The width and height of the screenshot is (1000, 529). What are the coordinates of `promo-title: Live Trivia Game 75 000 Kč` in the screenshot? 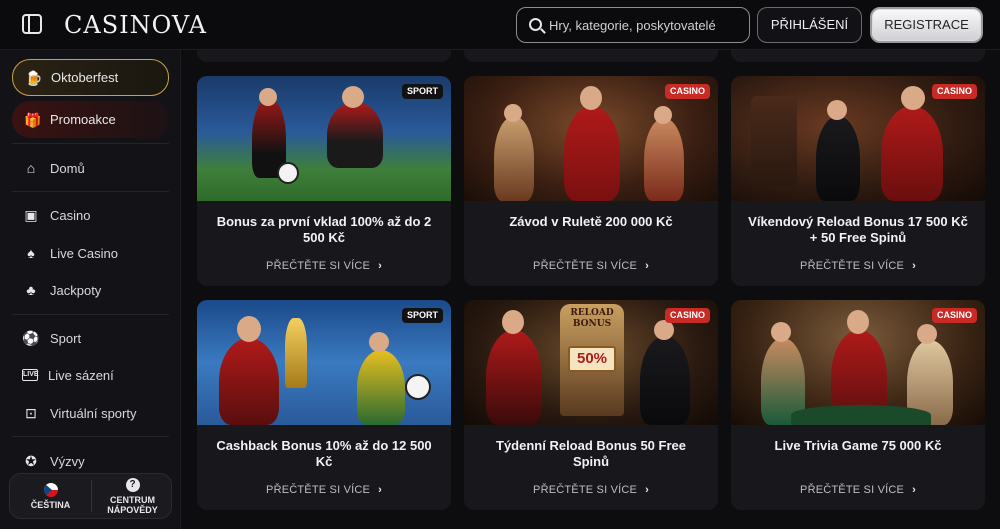 It's located at (858, 445).